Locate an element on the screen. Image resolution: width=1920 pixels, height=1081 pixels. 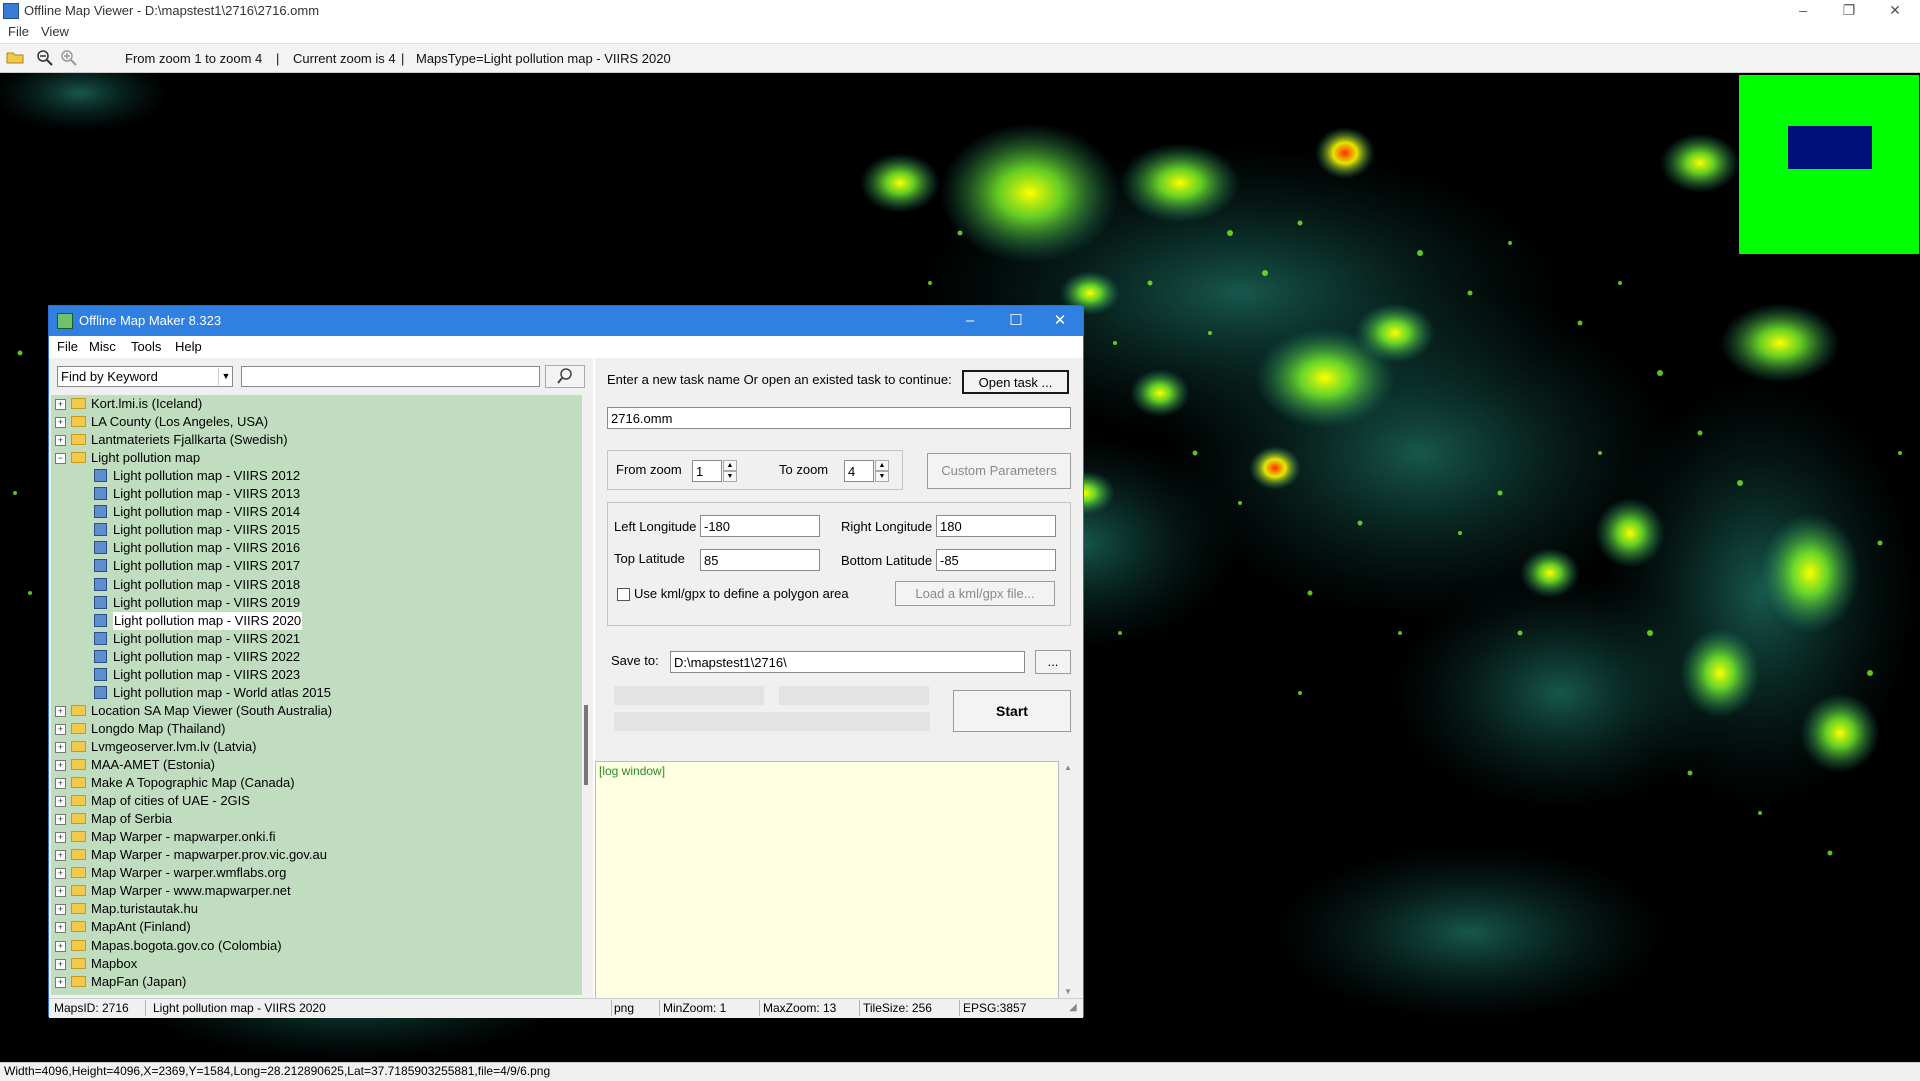
tree-map-item: Light pollution map - VIIRS 2014 is located at coordinates (316, 512).